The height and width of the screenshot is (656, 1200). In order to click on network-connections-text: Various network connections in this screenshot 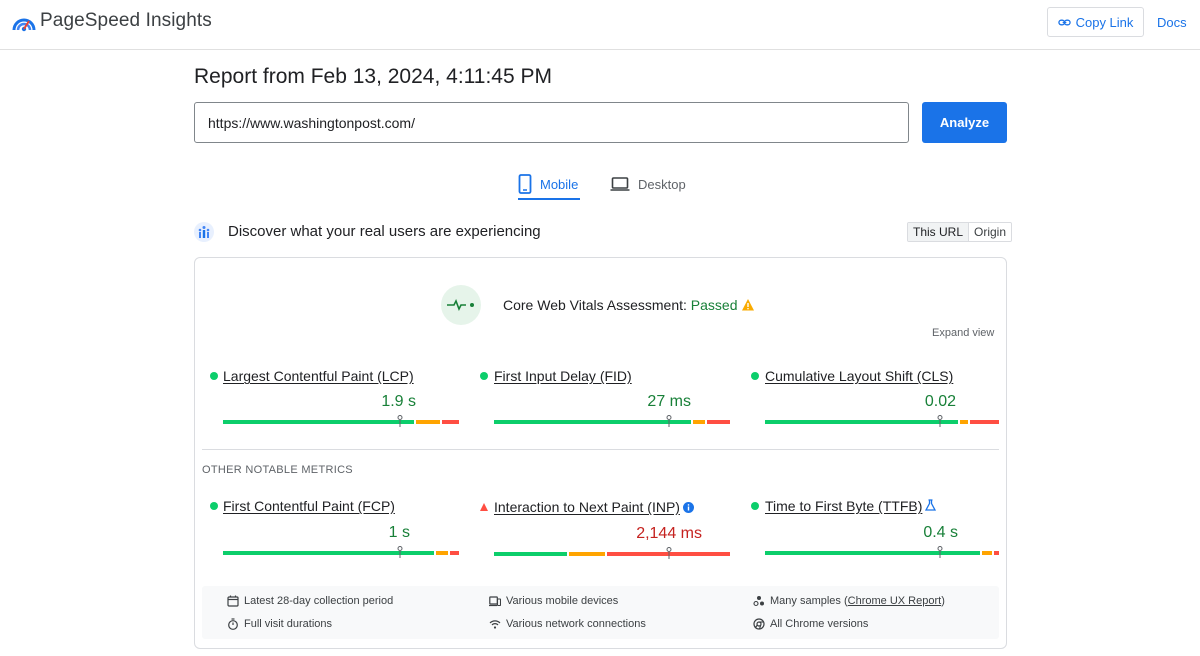, I will do `click(576, 624)`.